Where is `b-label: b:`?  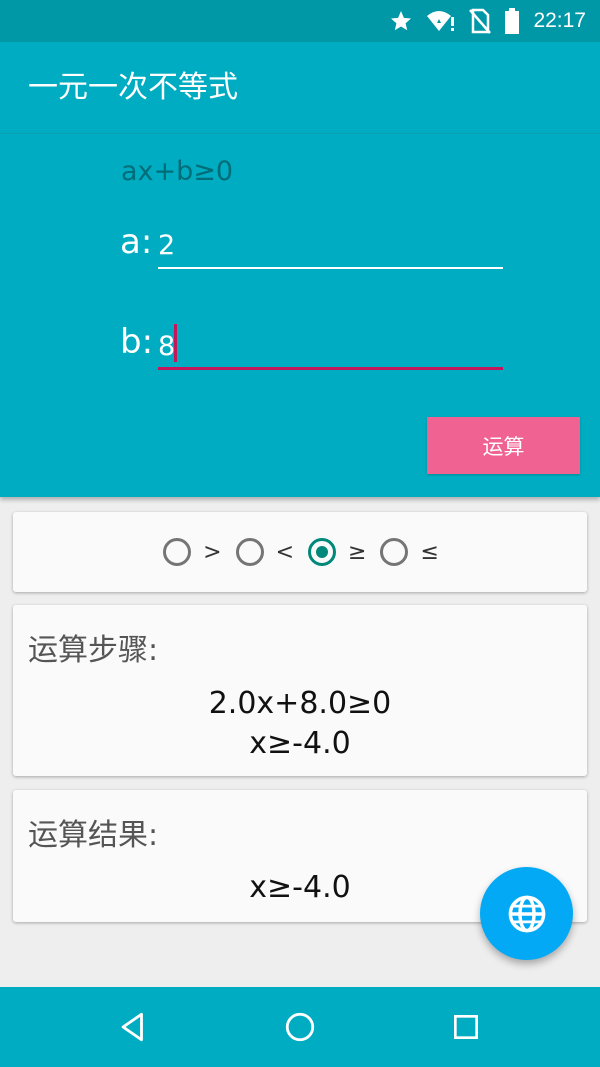
b-label: b: is located at coordinates (137, 342).